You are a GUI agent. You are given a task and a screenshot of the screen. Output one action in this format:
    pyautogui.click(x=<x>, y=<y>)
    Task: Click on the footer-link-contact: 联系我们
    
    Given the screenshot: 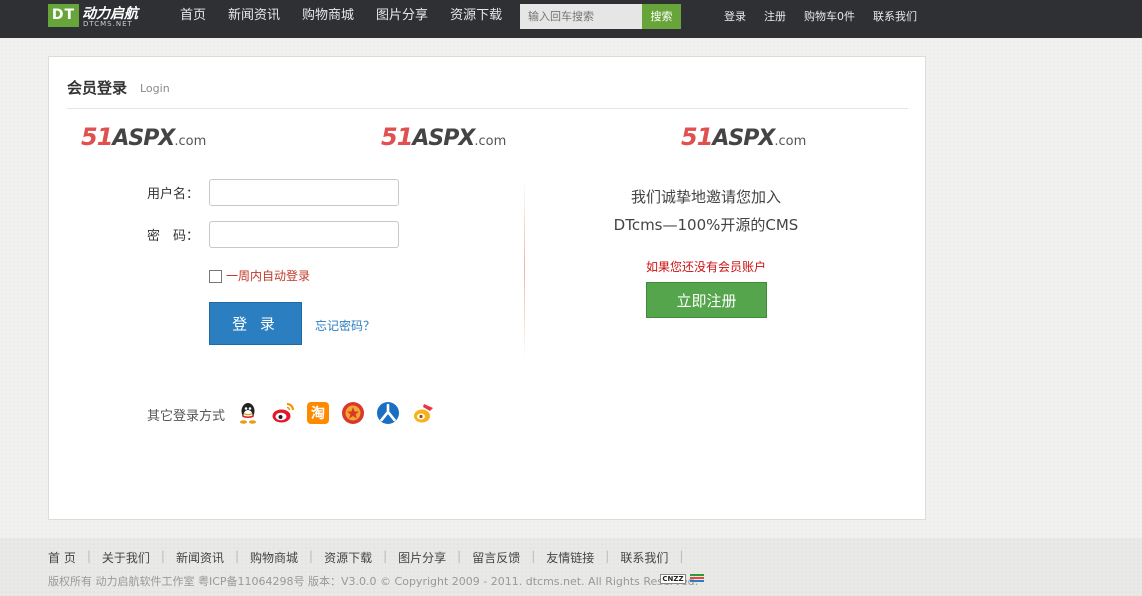 What is the action you would take?
    pyautogui.click(x=644, y=557)
    